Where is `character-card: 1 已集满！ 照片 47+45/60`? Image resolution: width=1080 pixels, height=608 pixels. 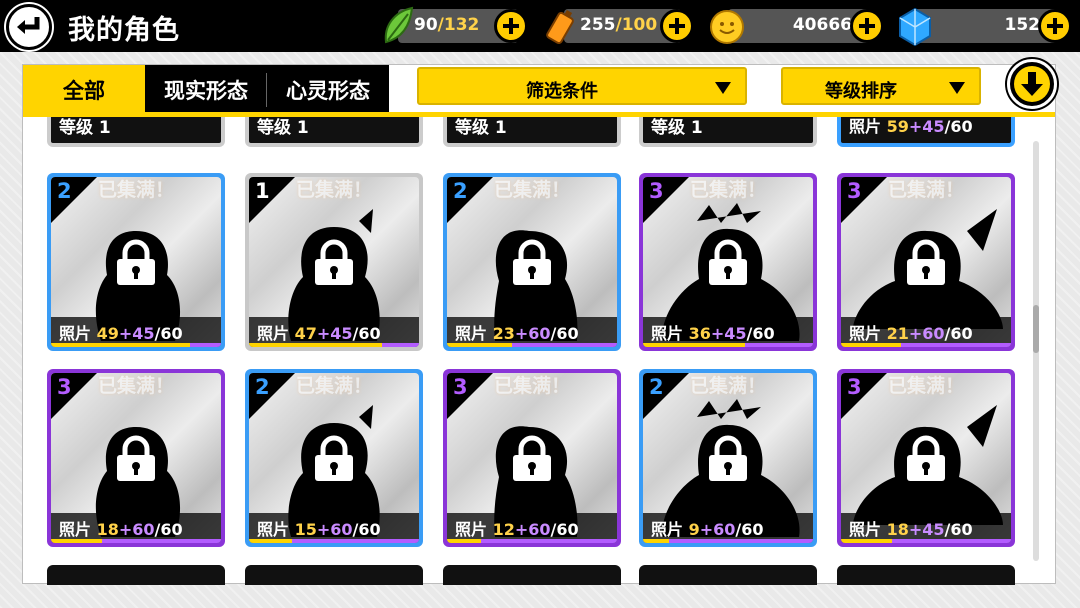 character-card: 1 已集满！ 照片 47+45/60 is located at coordinates (334, 262).